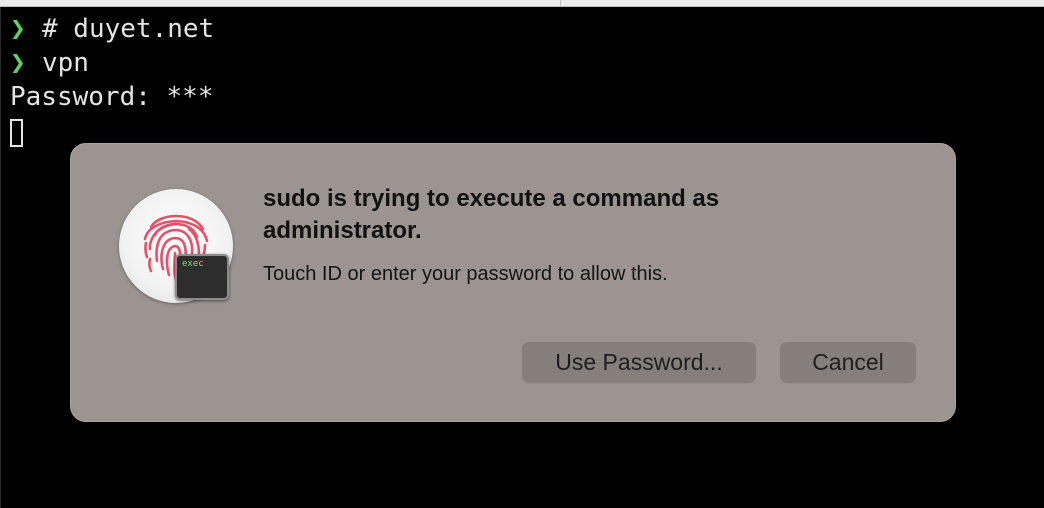  What do you see at coordinates (65, 63) in the screenshot?
I see `terminal-line-text: vpn` at bounding box center [65, 63].